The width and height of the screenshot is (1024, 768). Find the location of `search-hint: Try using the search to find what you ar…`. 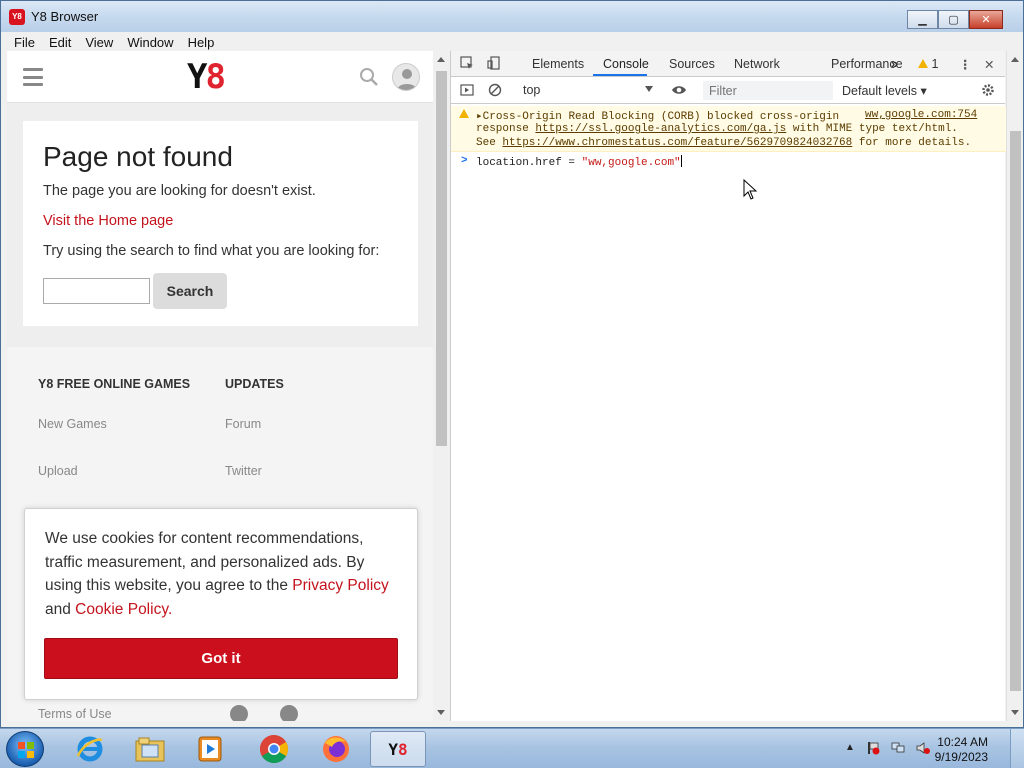

search-hint: Try using the search to find what you ar… is located at coordinates (211, 251).